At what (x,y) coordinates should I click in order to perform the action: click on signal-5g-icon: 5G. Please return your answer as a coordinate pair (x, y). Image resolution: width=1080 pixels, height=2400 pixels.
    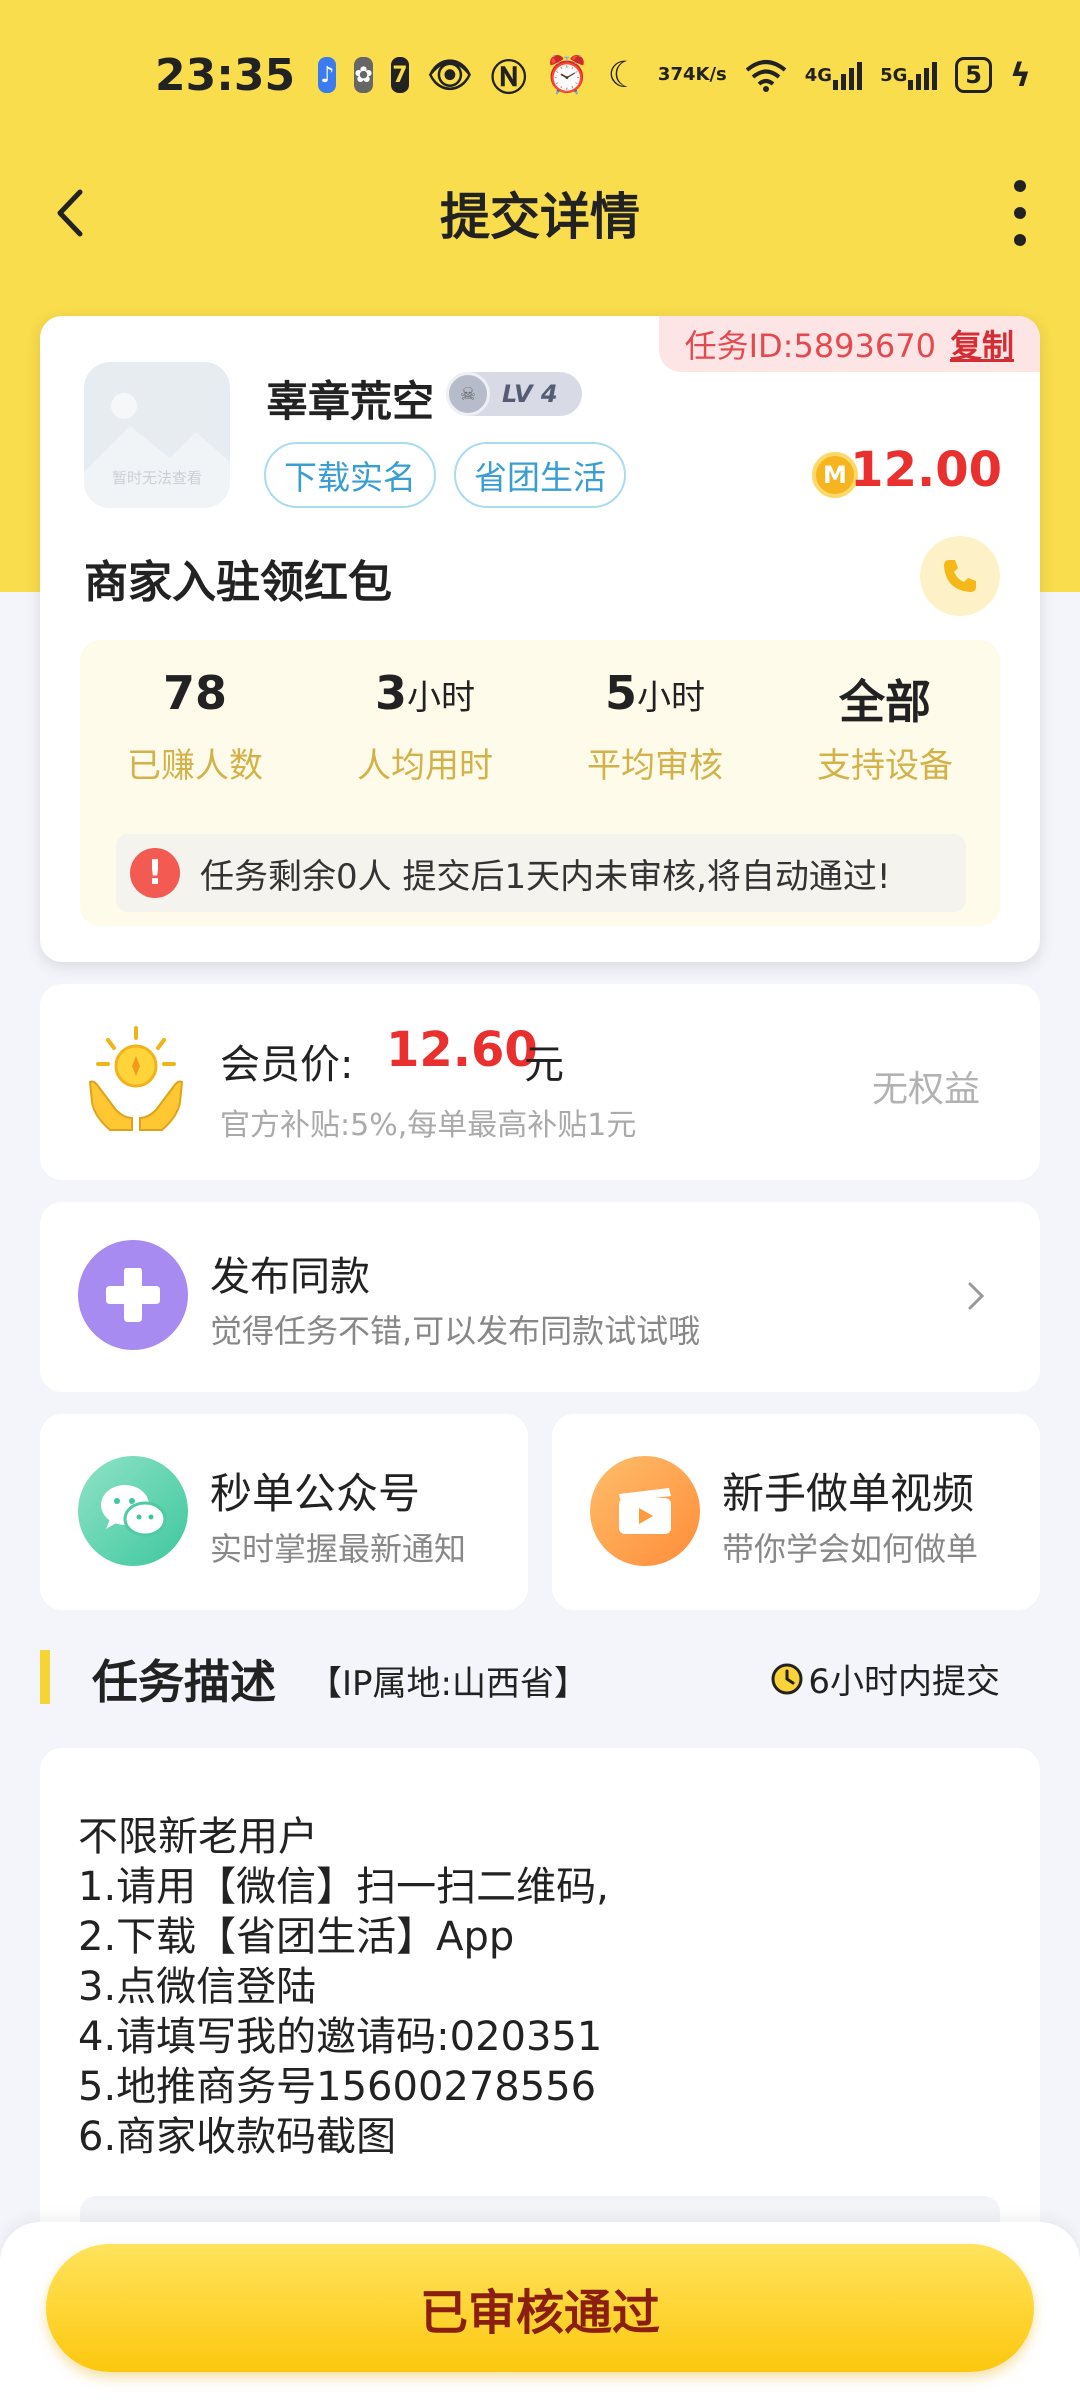
    Looking at the image, I should click on (909, 75).